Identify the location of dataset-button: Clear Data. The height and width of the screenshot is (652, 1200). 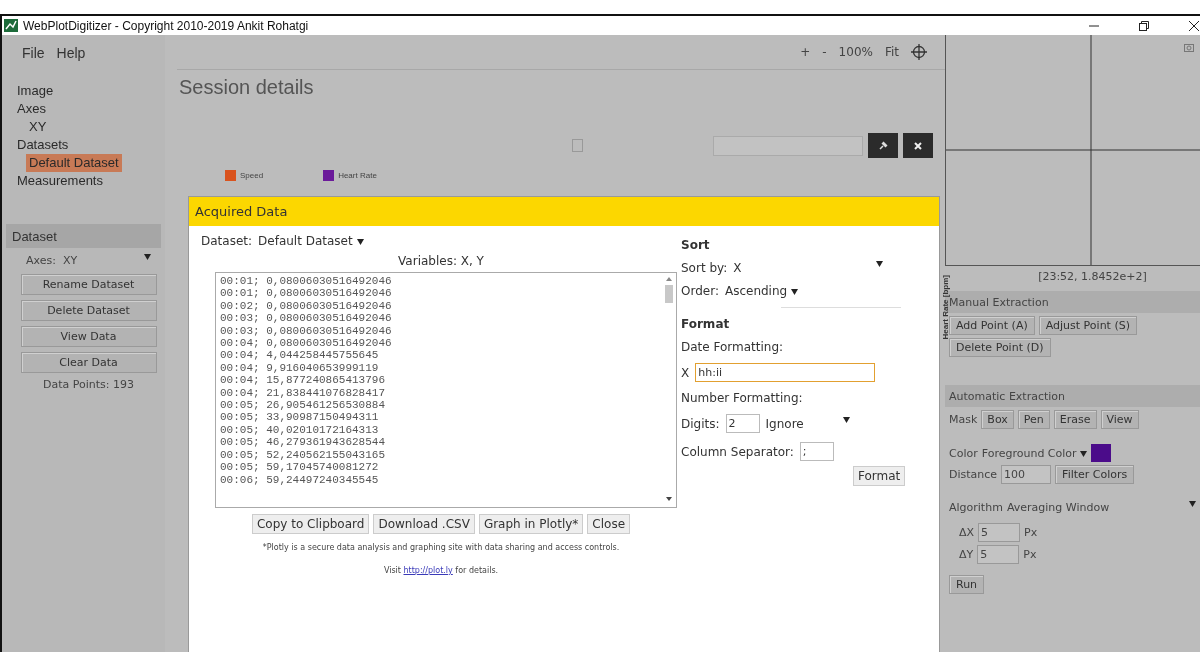
(88, 362).